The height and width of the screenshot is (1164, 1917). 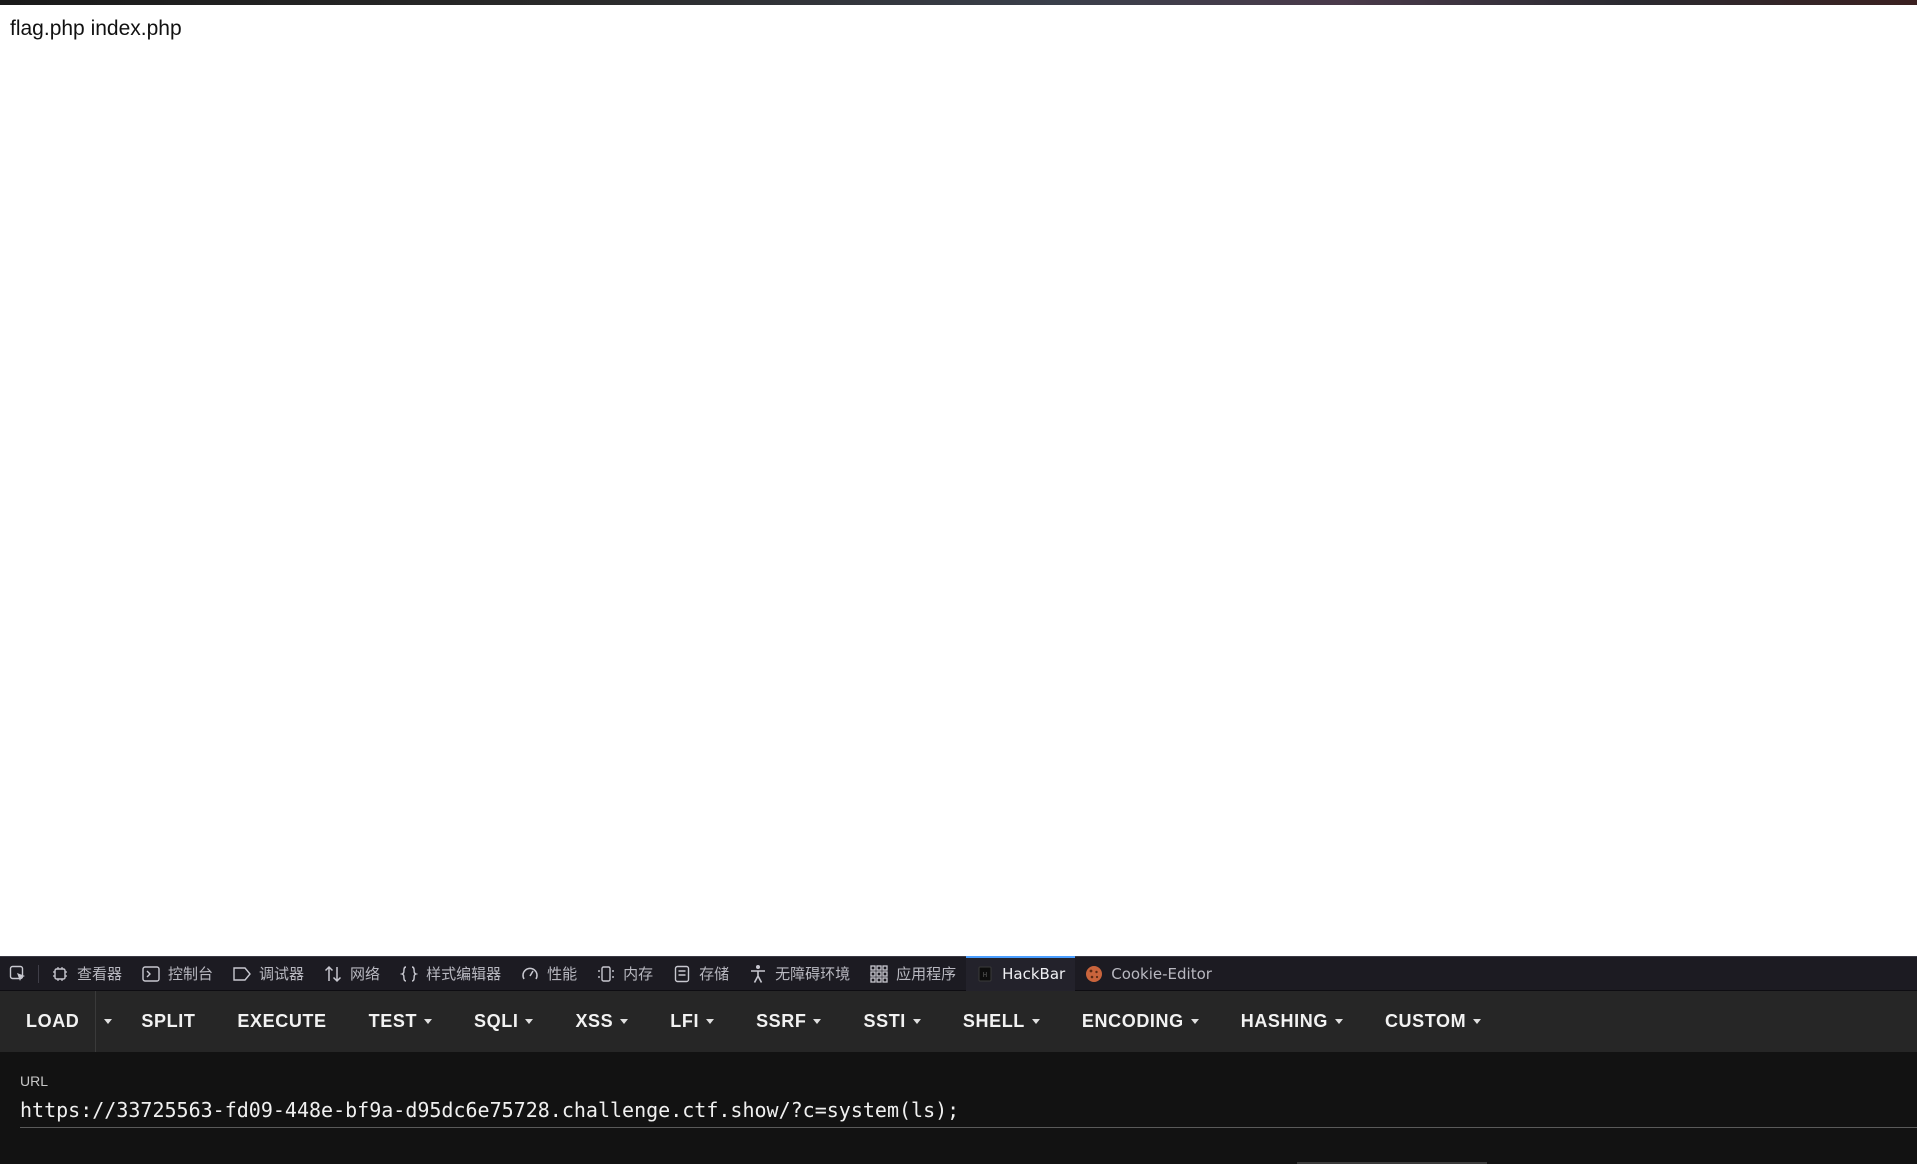 What do you see at coordinates (758, 974) in the screenshot?
I see `accessibility-icon` at bounding box center [758, 974].